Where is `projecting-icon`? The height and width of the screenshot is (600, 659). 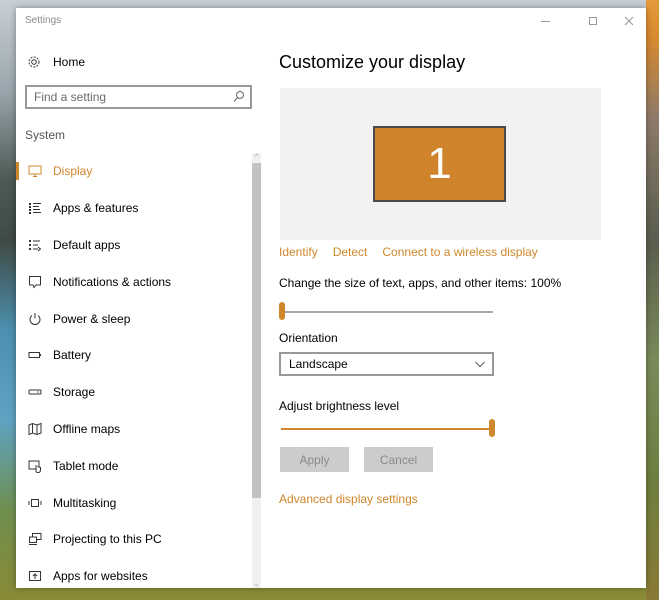
projecting-icon is located at coordinates (35, 539).